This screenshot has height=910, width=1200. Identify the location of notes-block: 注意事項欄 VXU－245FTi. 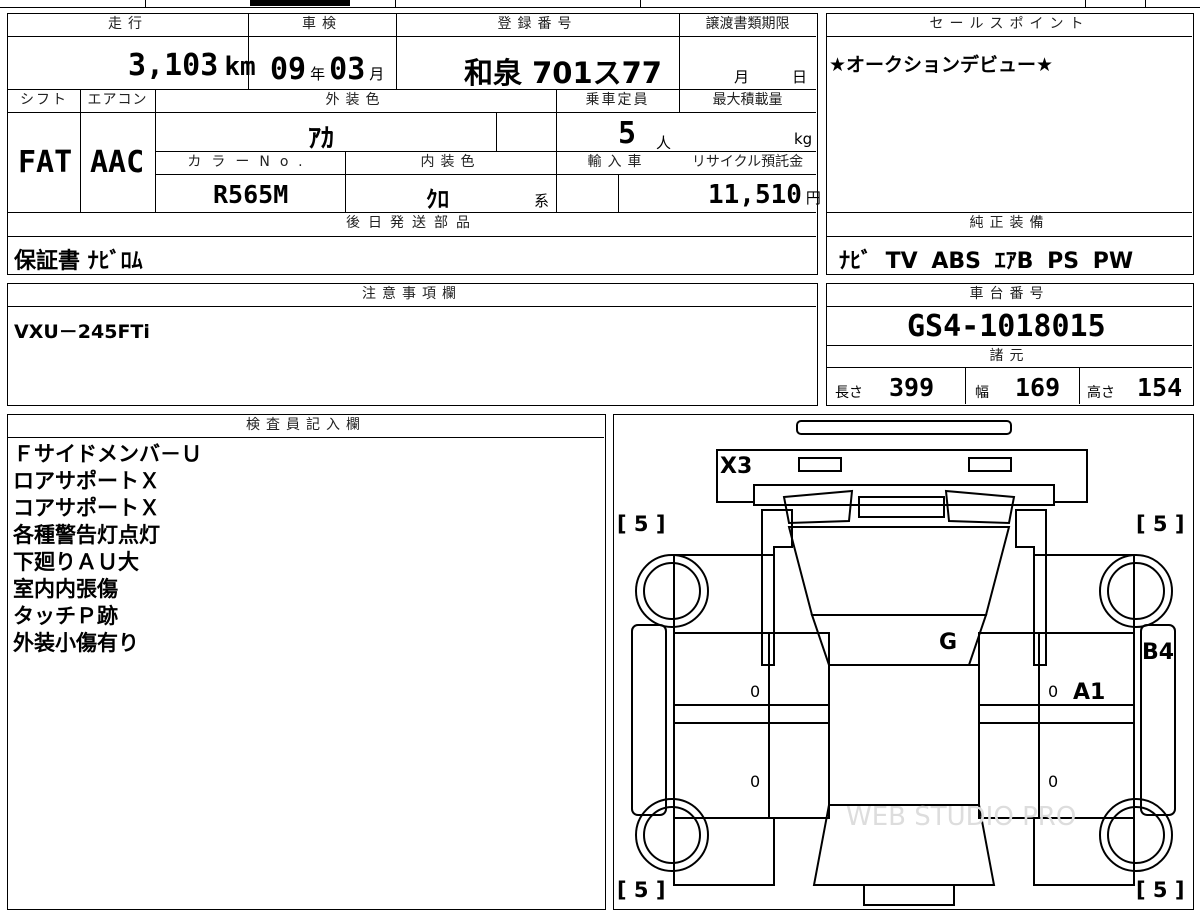
(412, 344).